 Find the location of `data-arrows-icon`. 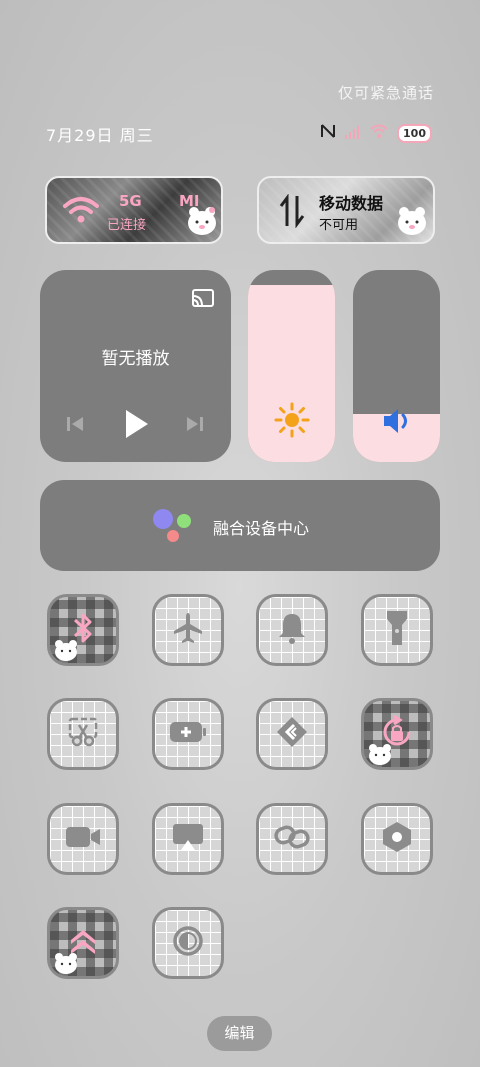

data-arrows-icon is located at coordinates (292, 212).